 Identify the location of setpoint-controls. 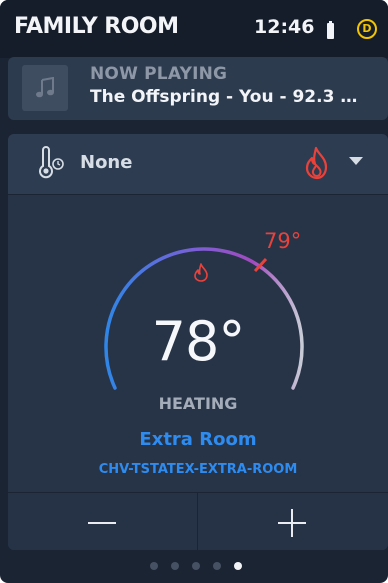
(198, 521).